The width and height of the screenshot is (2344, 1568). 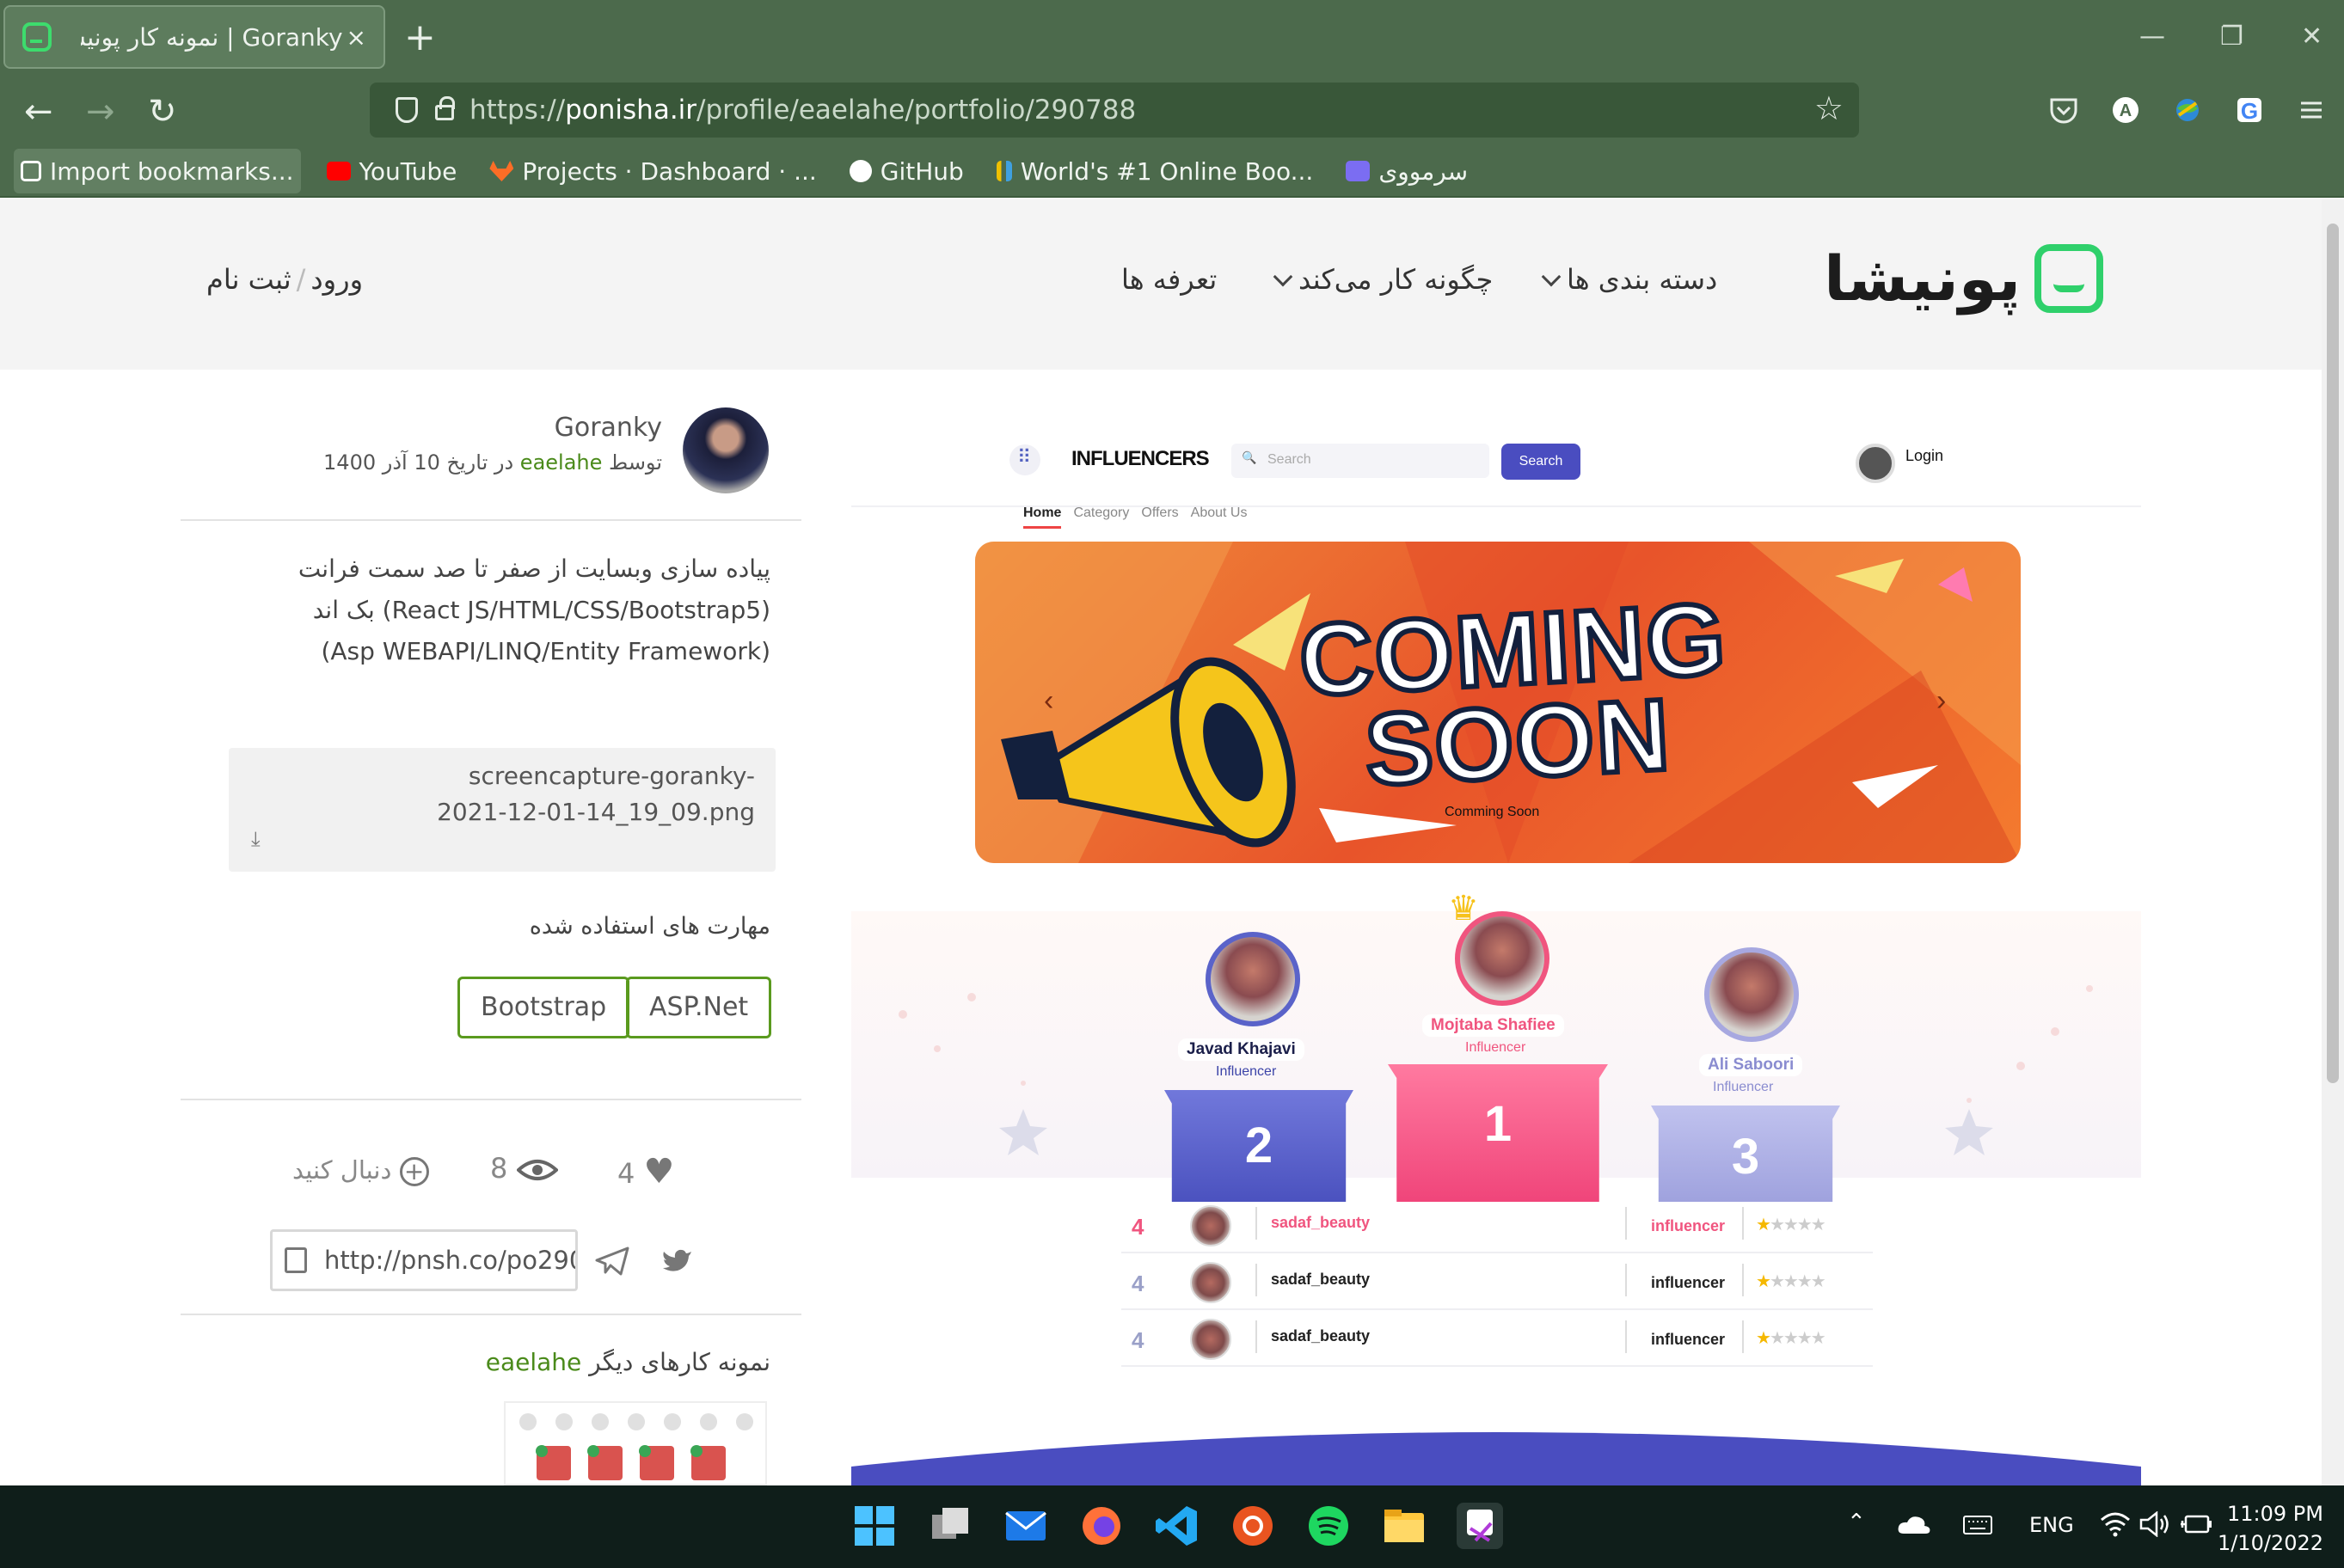 I want to click on menu-label: چگونه کار می‌کند, so click(x=1396, y=279).